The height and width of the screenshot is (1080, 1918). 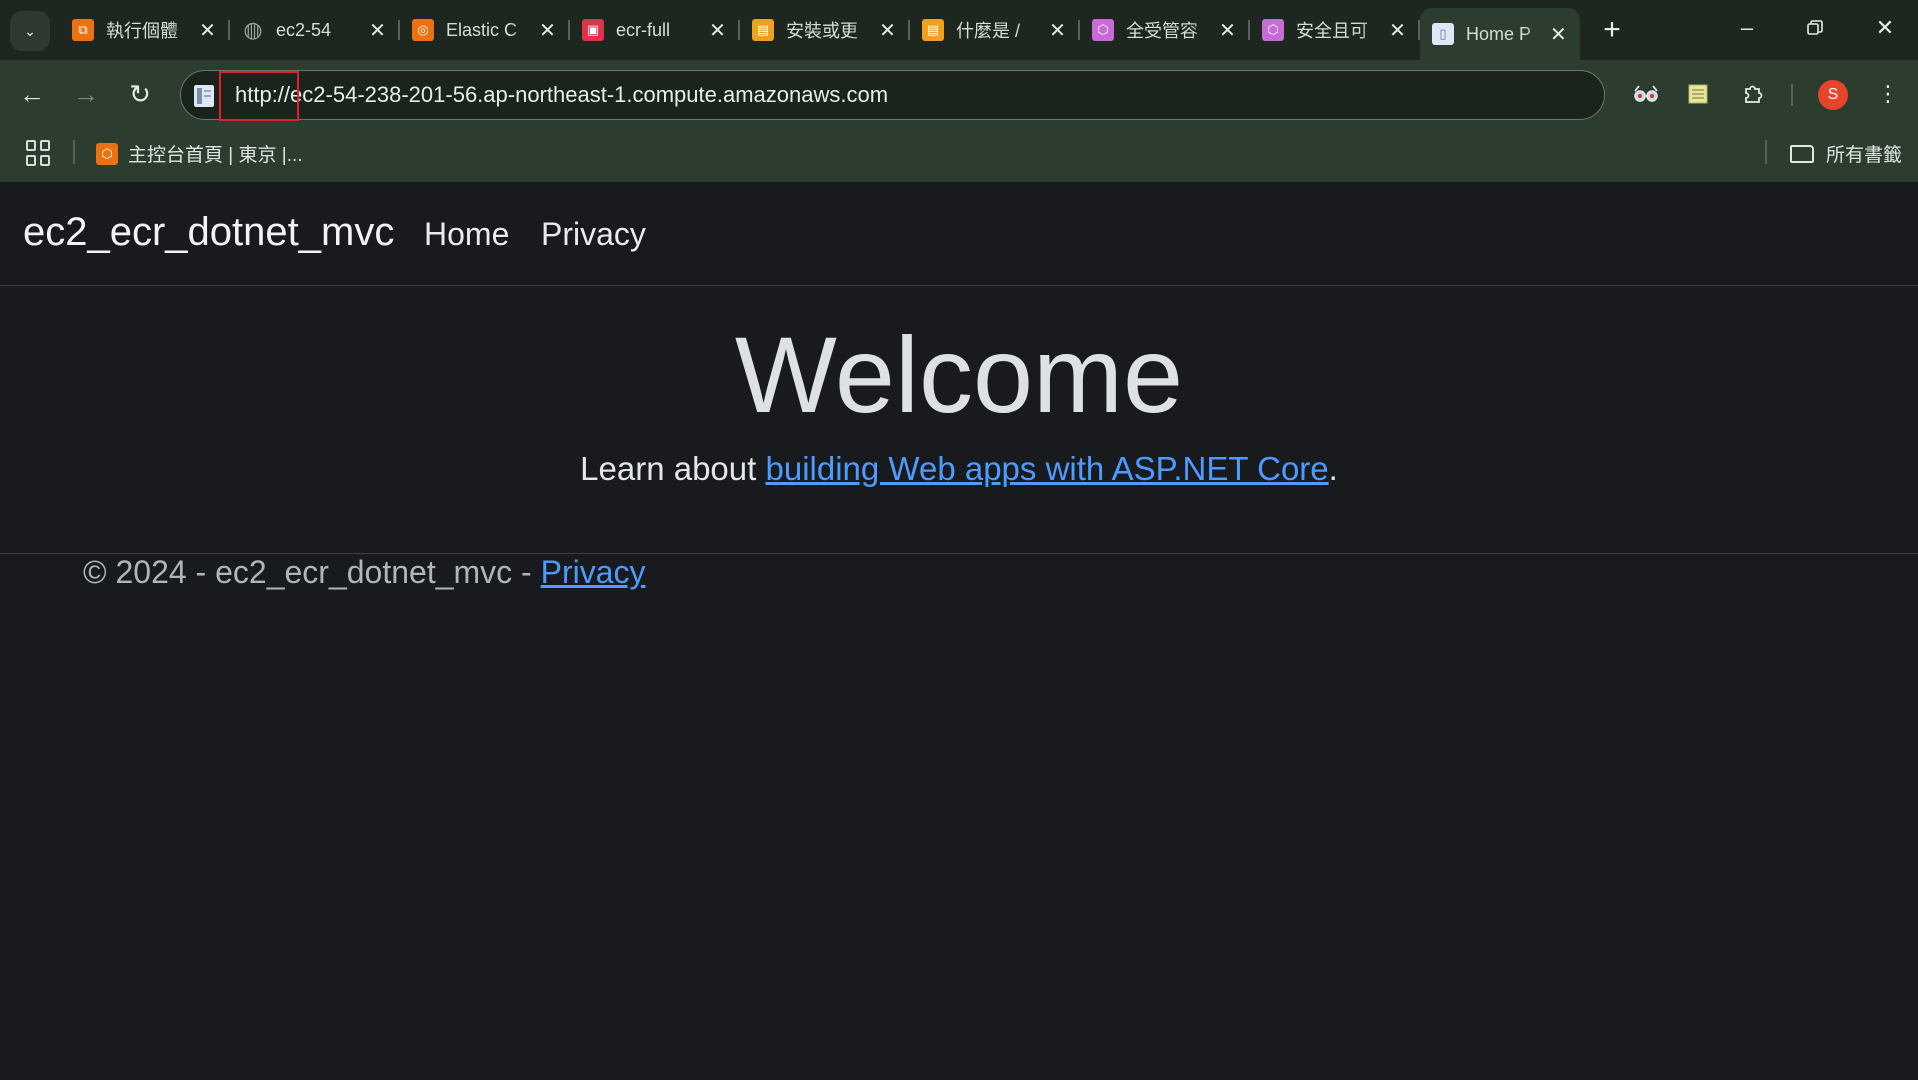 I want to click on minimize-button: –, so click(x=1747, y=28).